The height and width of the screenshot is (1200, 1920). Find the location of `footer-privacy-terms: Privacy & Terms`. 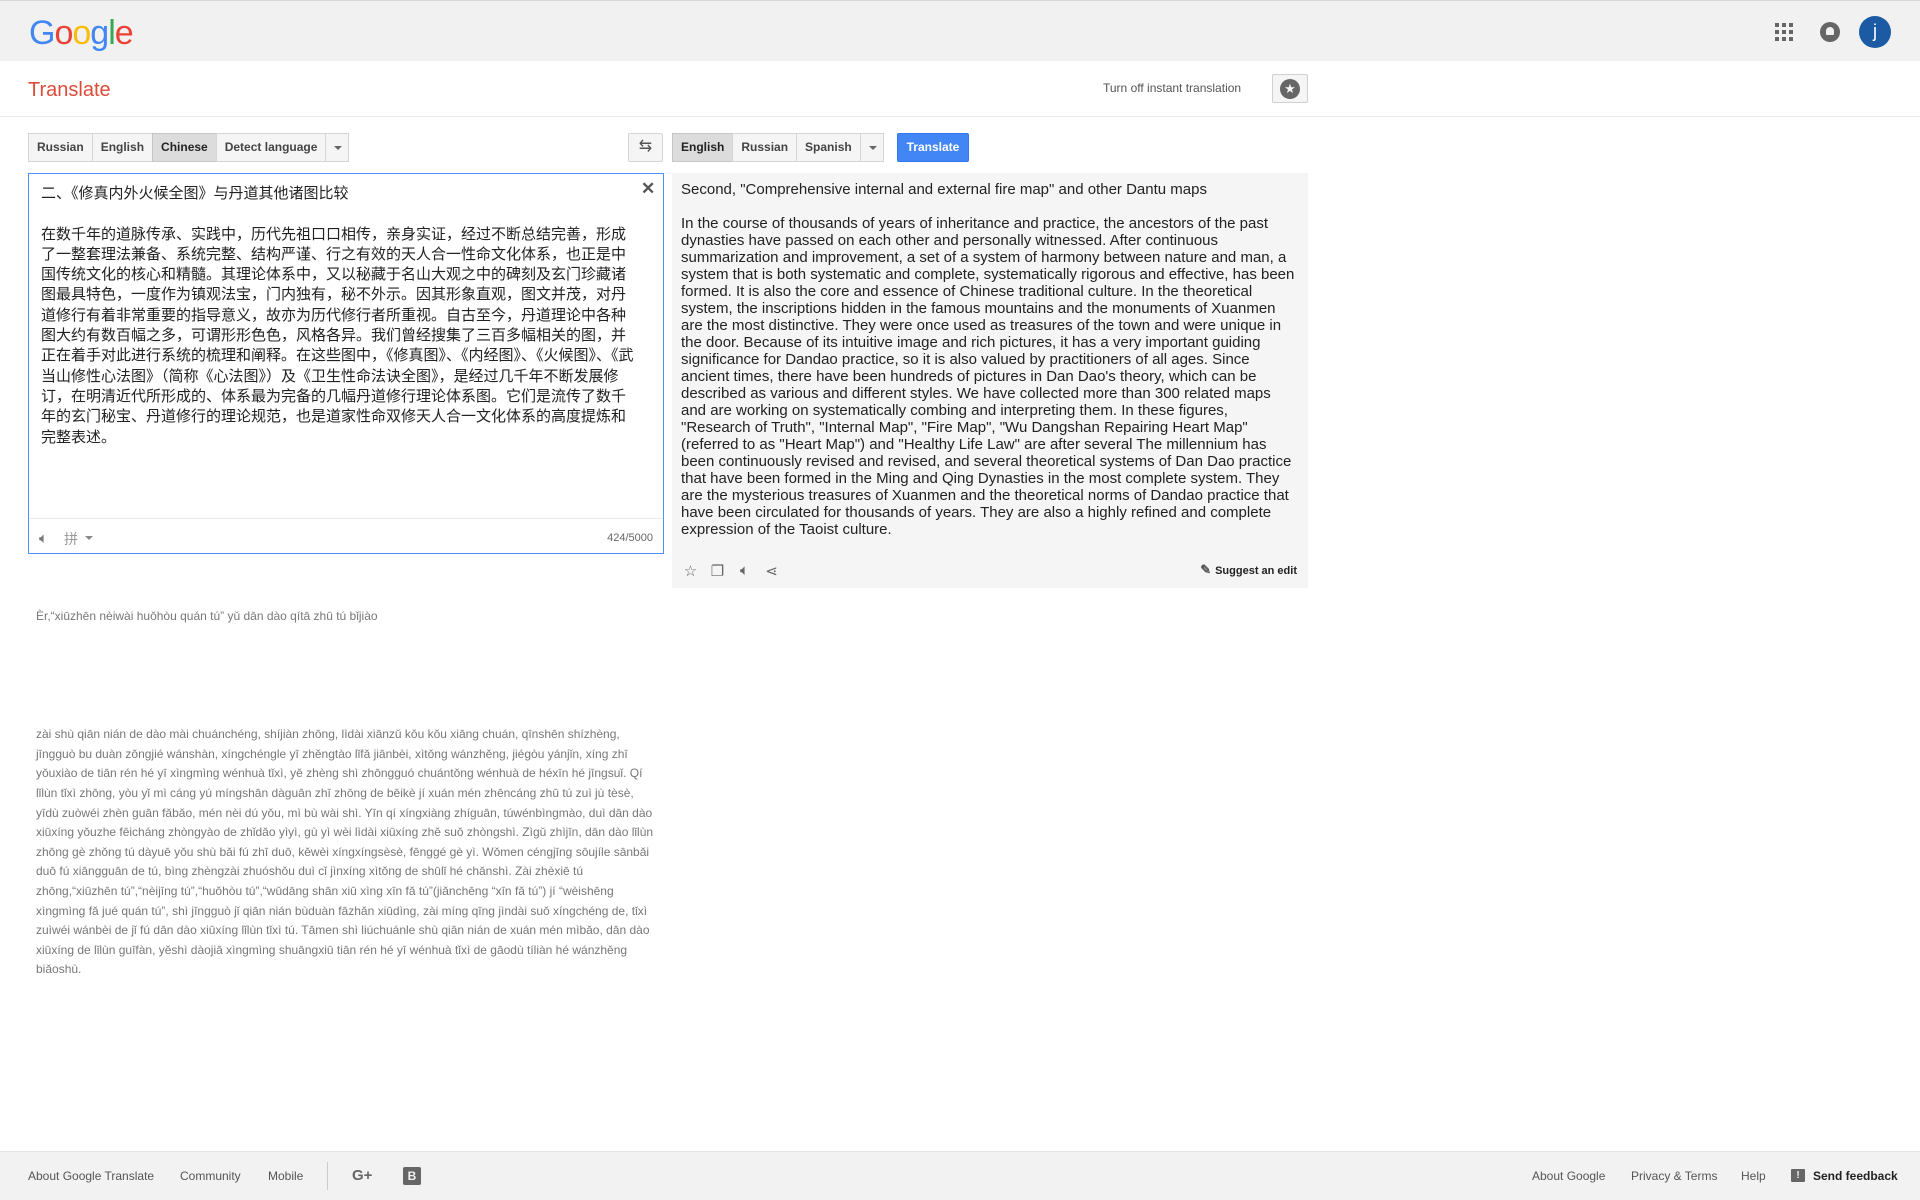

footer-privacy-terms: Privacy & Terms is located at coordinates (1674, 1176).